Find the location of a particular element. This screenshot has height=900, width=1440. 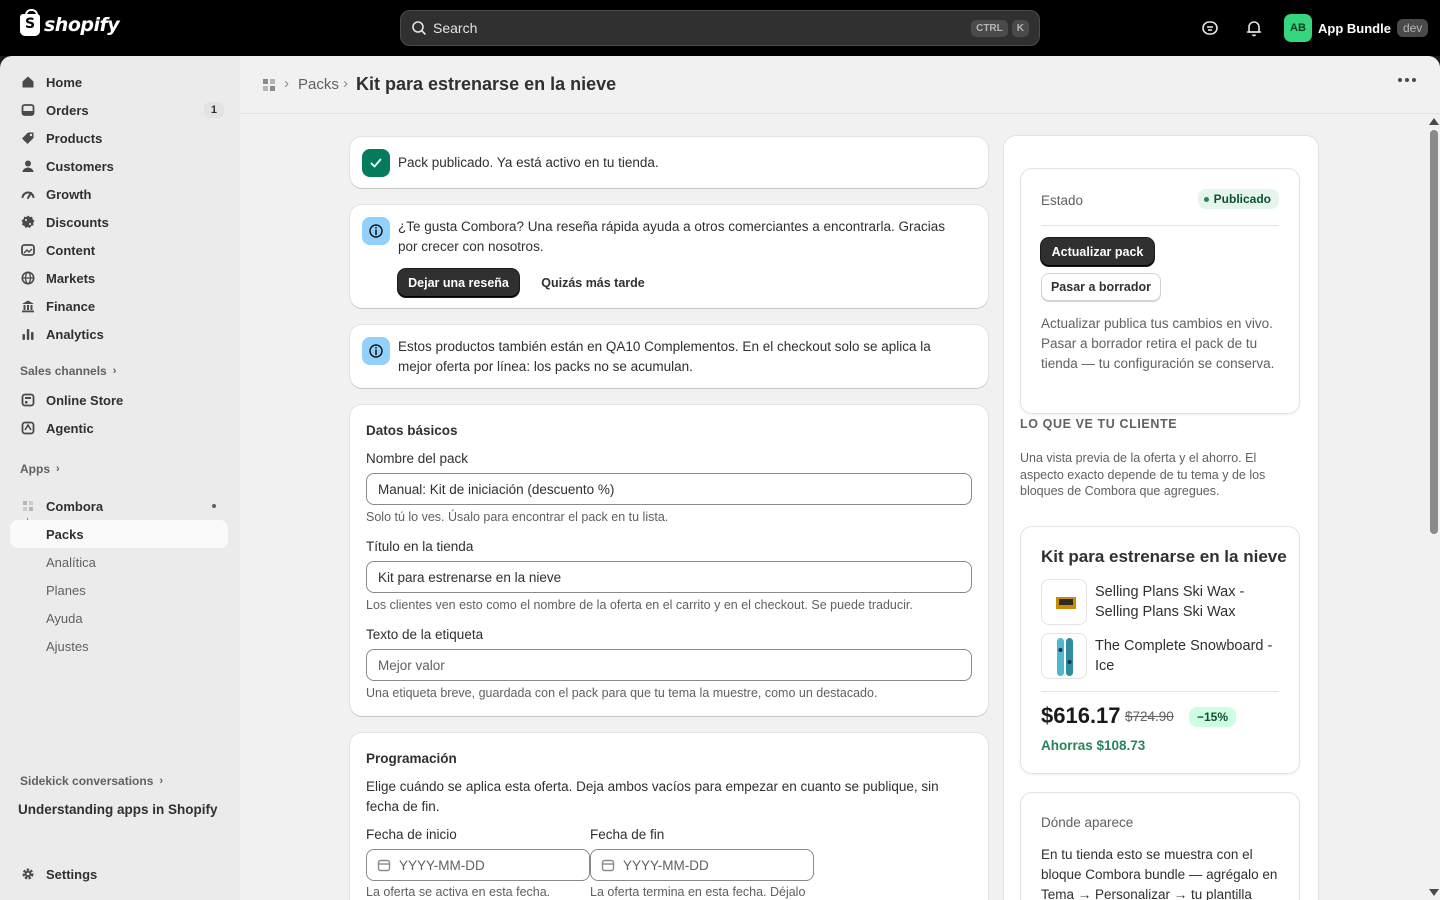

sidekick-conversation-item: Understanding apps in Shopify is located at coordinates (118, 809).